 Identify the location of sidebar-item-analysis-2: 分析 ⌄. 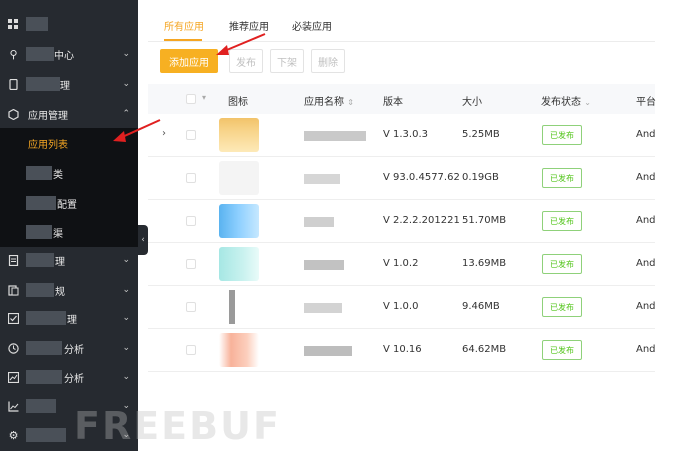
(69, 377).